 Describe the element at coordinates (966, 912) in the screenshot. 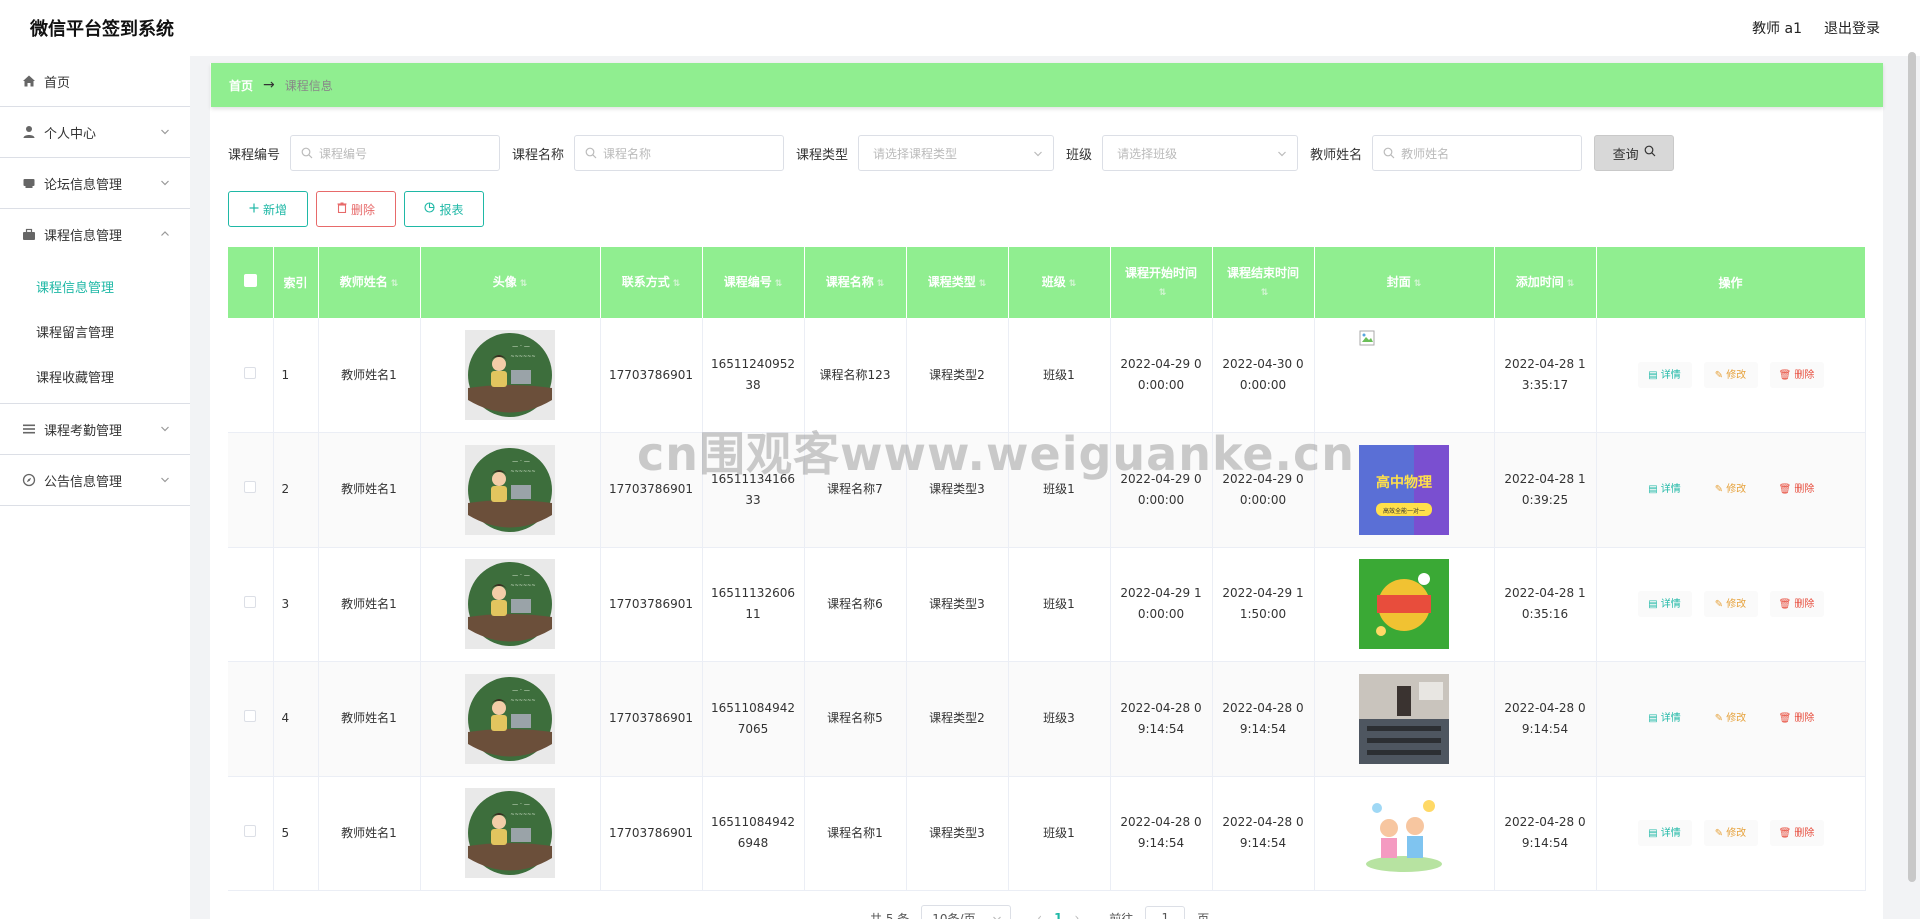

I see `page-size-select: 10条/页` at that location.